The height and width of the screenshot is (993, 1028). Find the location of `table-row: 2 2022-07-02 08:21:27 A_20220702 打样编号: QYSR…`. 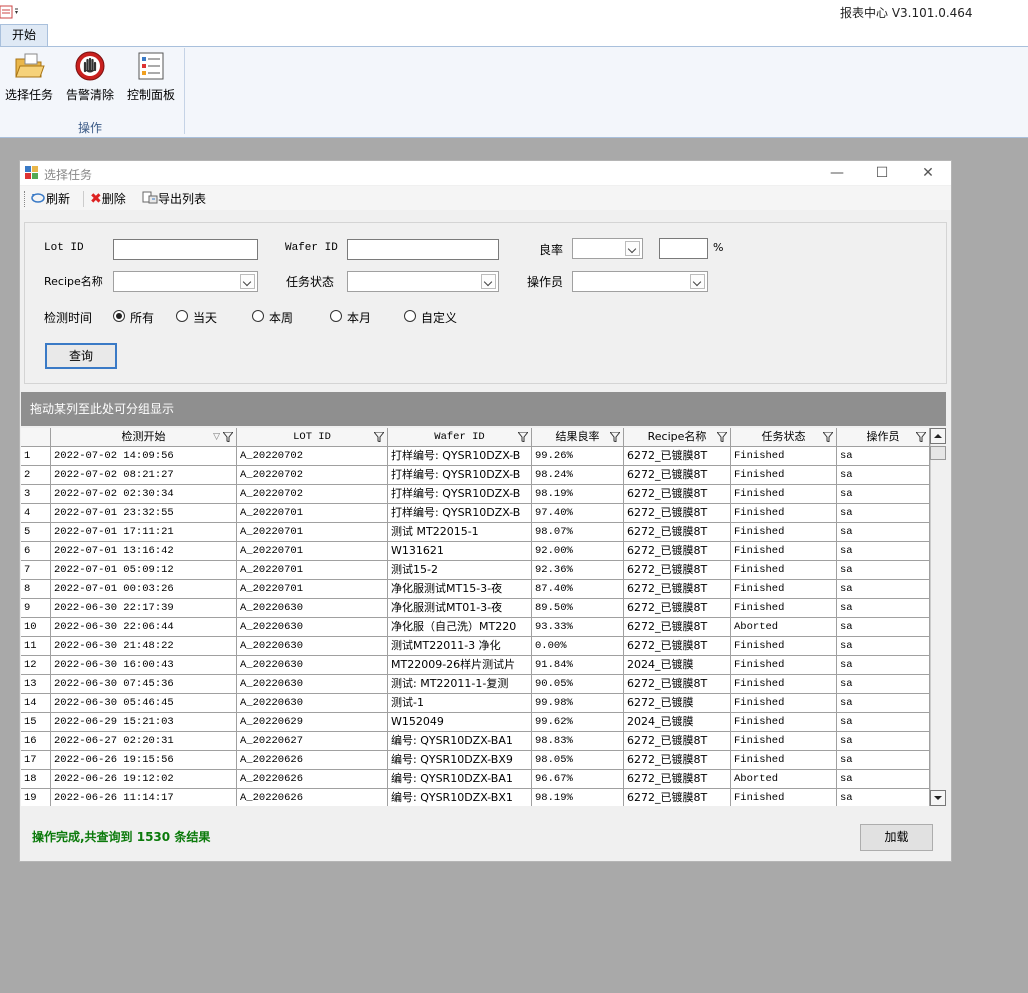

table-row: 2 2022-07-02 08:21:27 A_20220702 打样编号: QYSR… is located at coordinates (475, 475).